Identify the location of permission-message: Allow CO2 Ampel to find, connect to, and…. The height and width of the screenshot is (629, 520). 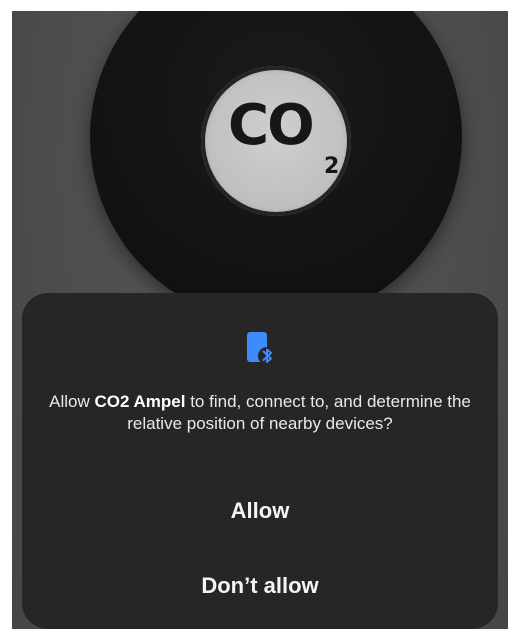
(260, 413).